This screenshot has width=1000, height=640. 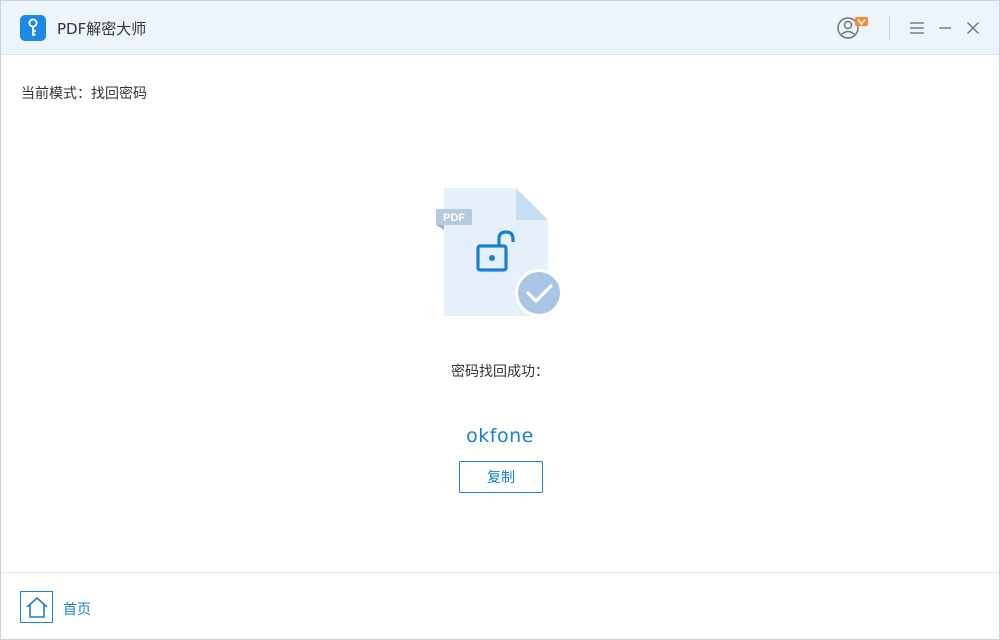 I want to click on success-message: 密码找回成功：, so click(x=500, y=372).